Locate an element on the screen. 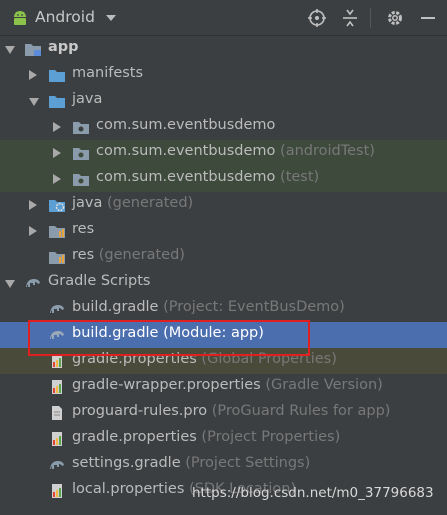  tree-item-label: com.sum.eventbusdemo (test) is located at coordinates (208, 177).